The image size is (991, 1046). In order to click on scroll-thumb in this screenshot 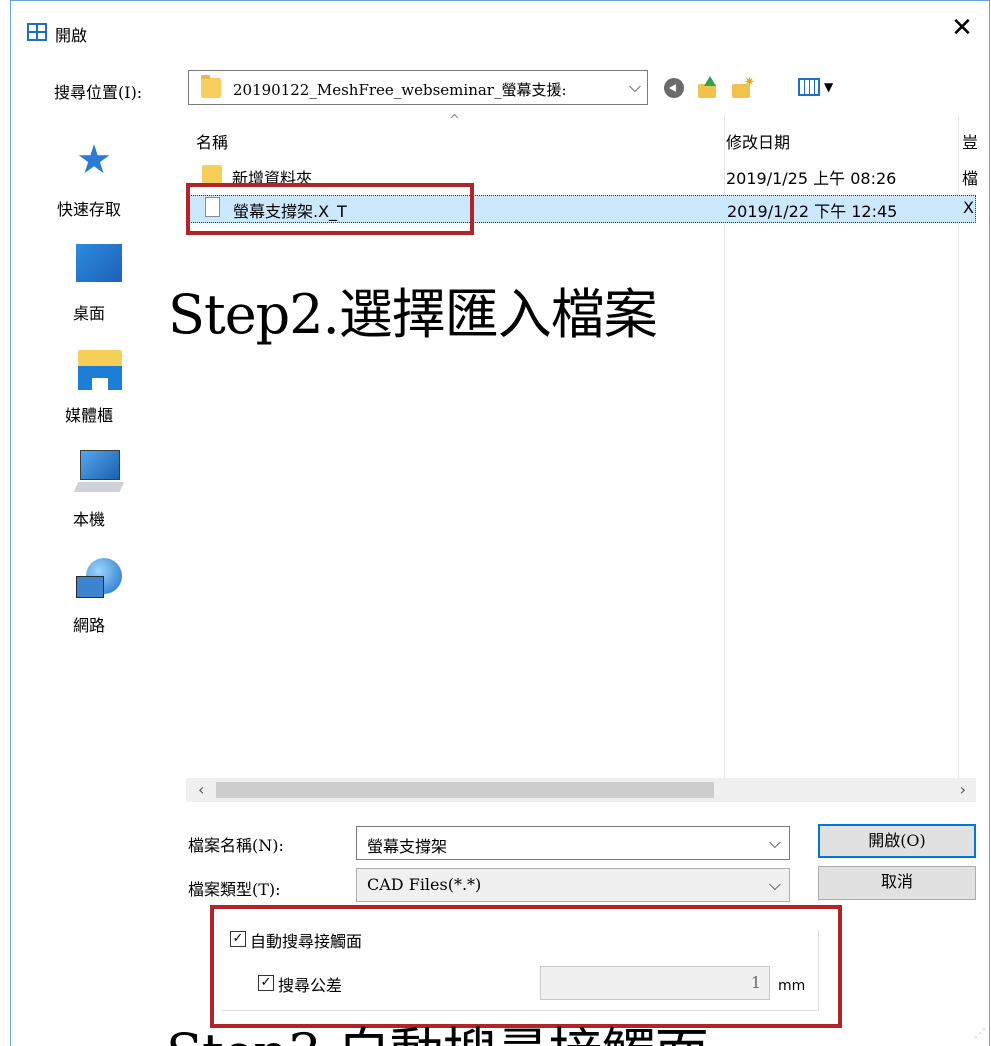, I will do `click(465, 790)`.